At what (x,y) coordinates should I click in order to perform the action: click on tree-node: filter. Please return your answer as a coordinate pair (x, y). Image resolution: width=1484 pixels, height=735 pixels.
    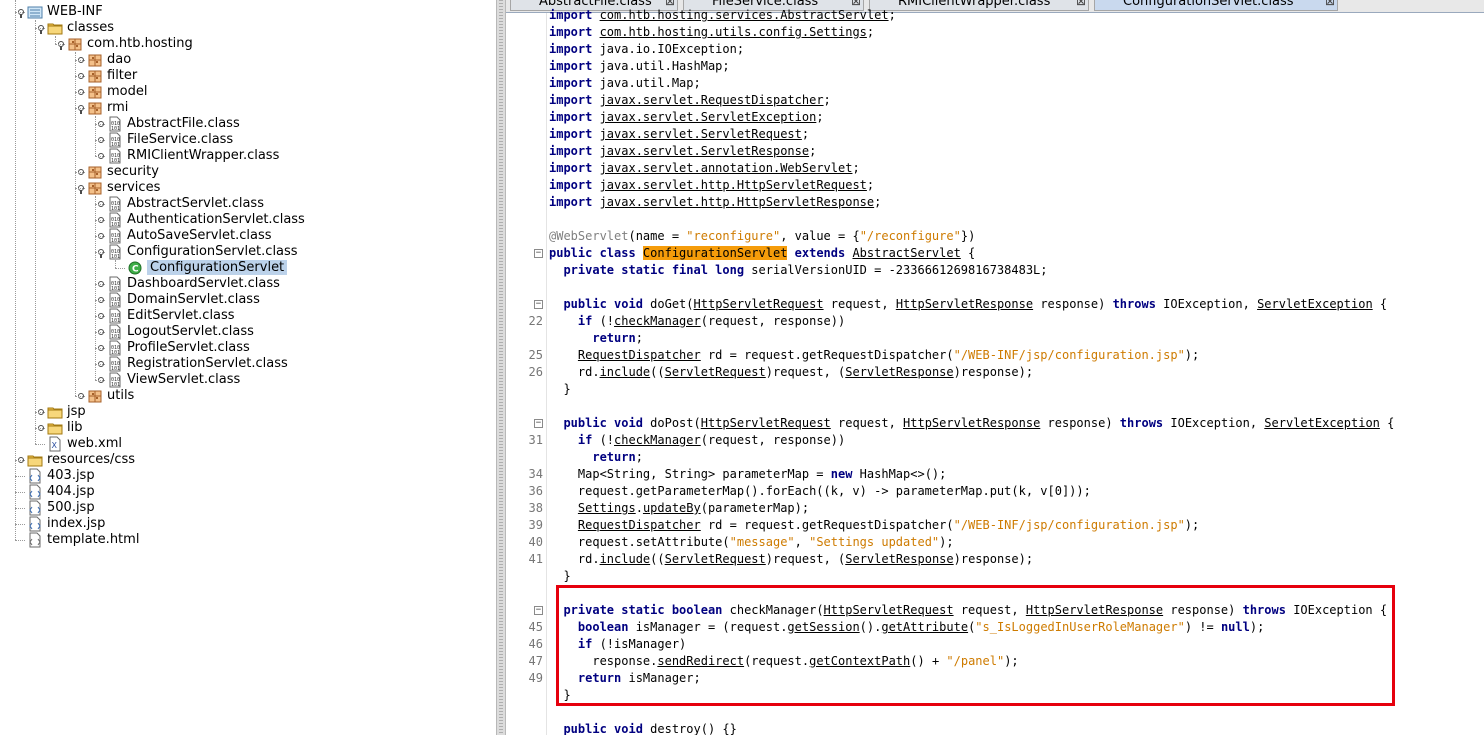
    Looking at the image, I should click on (112, 76).